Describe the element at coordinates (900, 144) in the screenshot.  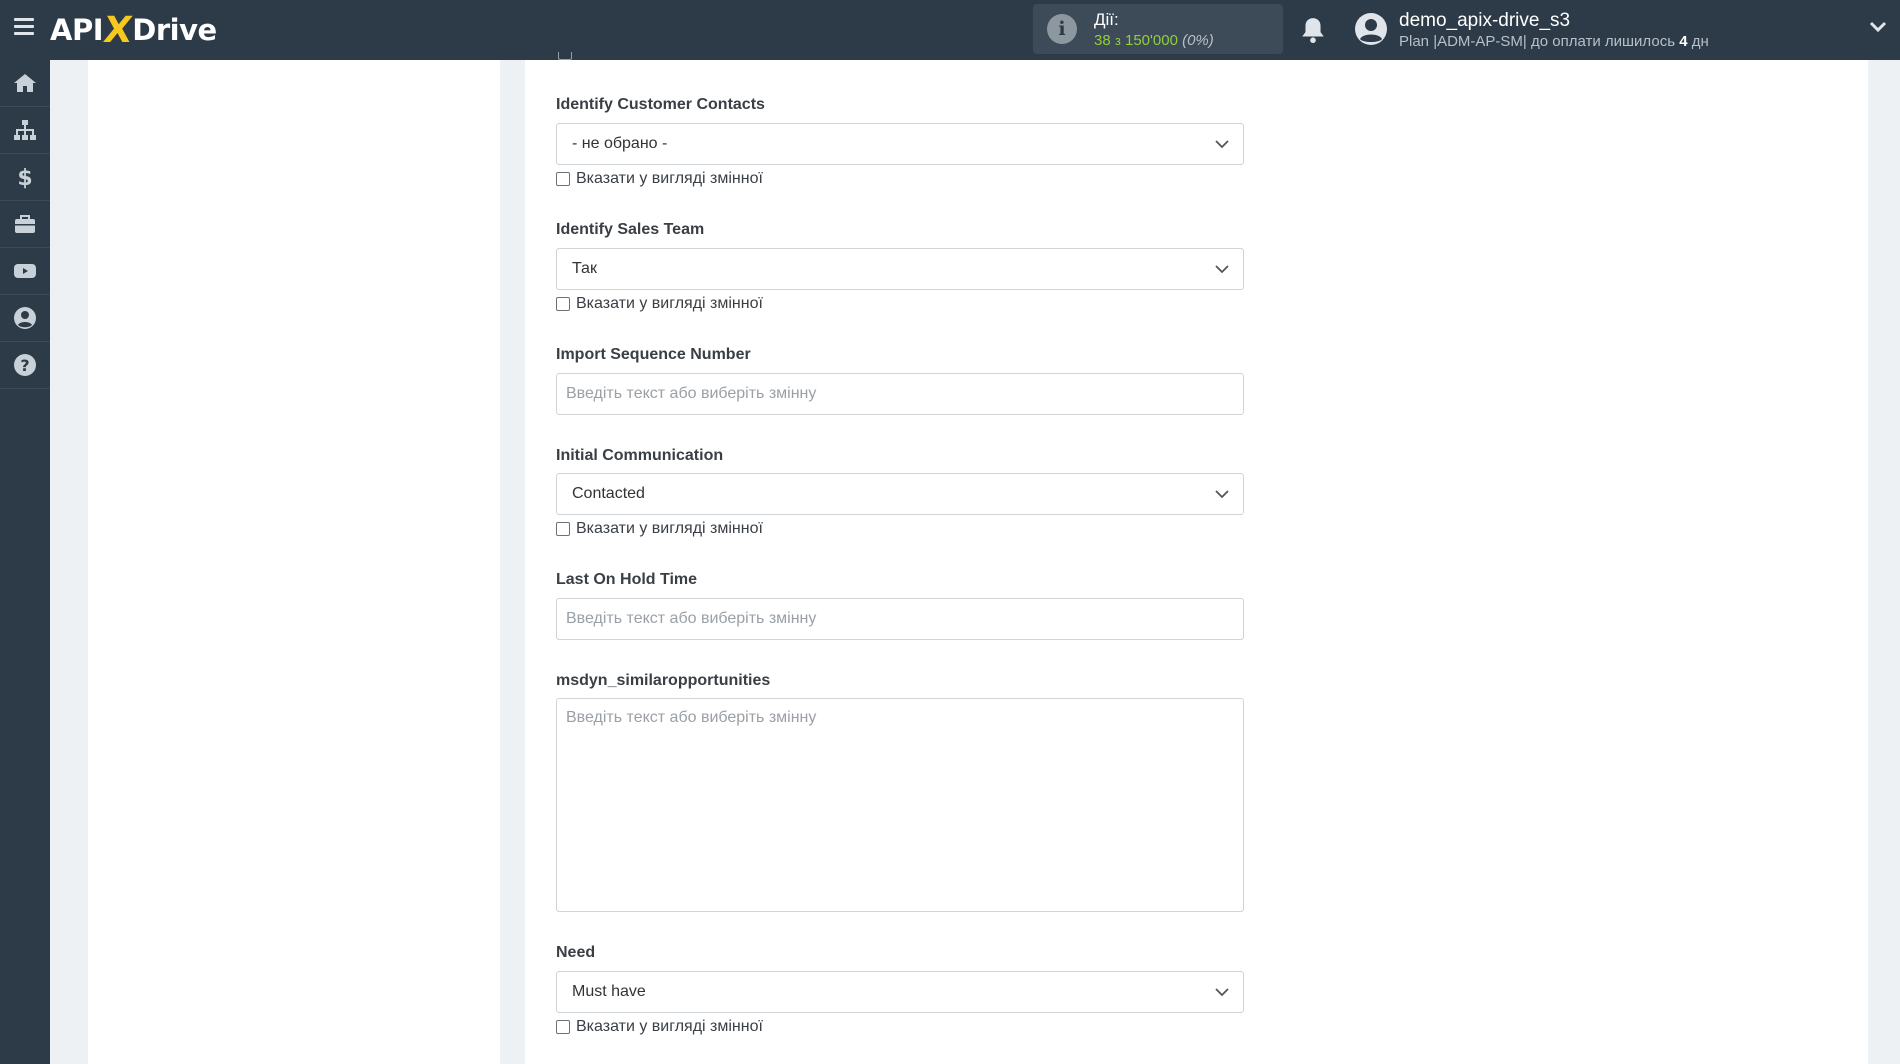
I see `select-identify-customer-contacts: - не обрано -` at that location.